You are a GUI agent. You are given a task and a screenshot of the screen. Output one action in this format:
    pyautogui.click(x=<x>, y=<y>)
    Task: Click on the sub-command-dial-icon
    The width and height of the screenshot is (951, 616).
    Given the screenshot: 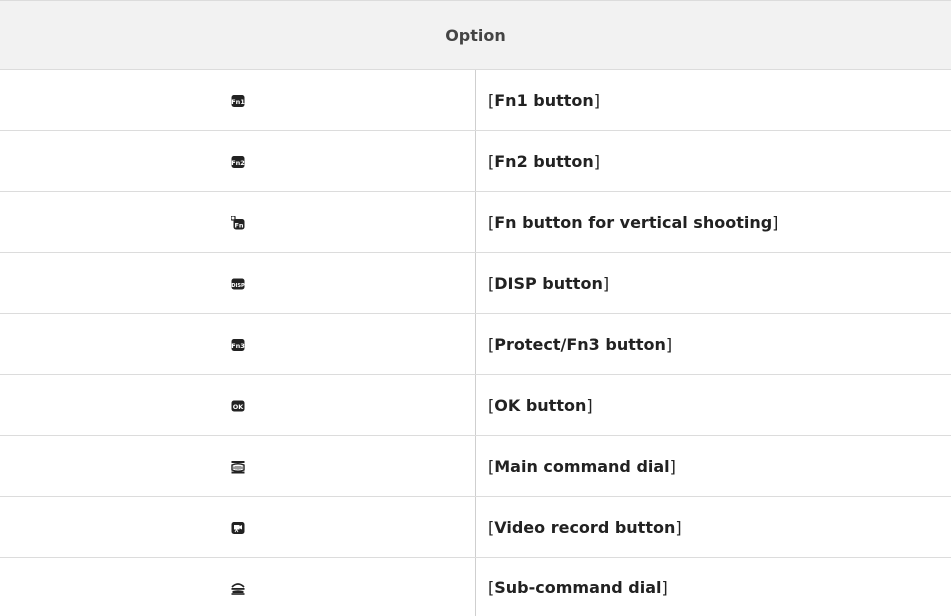 What is the action you would take?
    pyautogui.click(x=238, y=588)
    